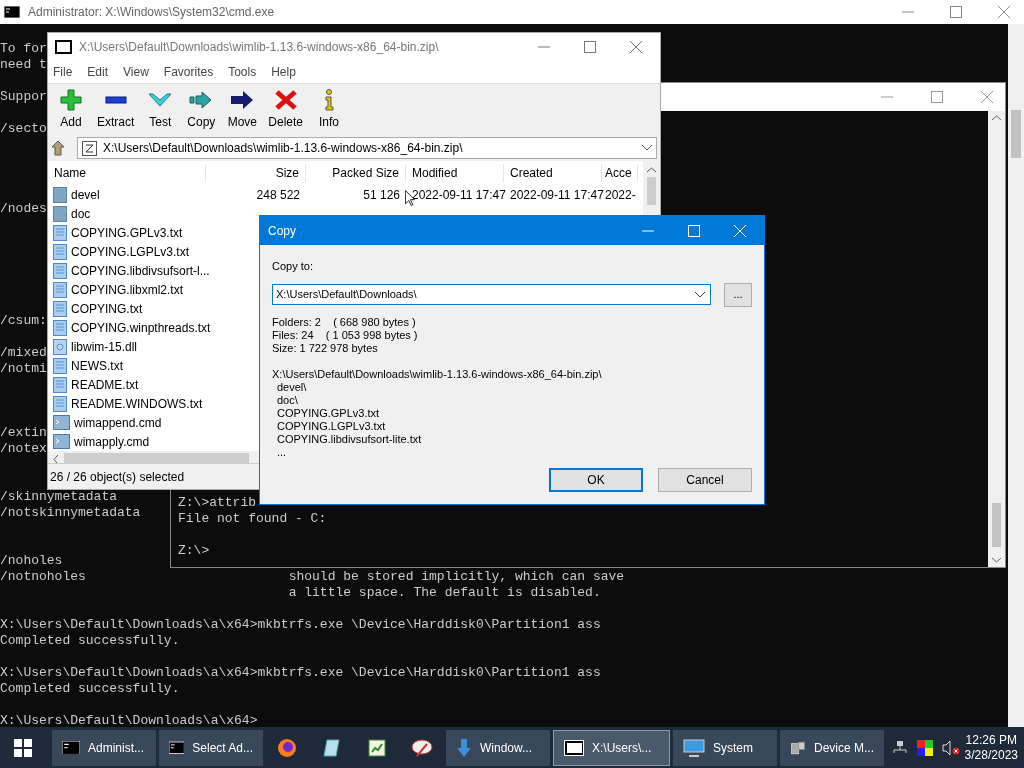  I want to click on summary-line: Folders: 2 ( 668 980 bytes ), so click(344, 322).